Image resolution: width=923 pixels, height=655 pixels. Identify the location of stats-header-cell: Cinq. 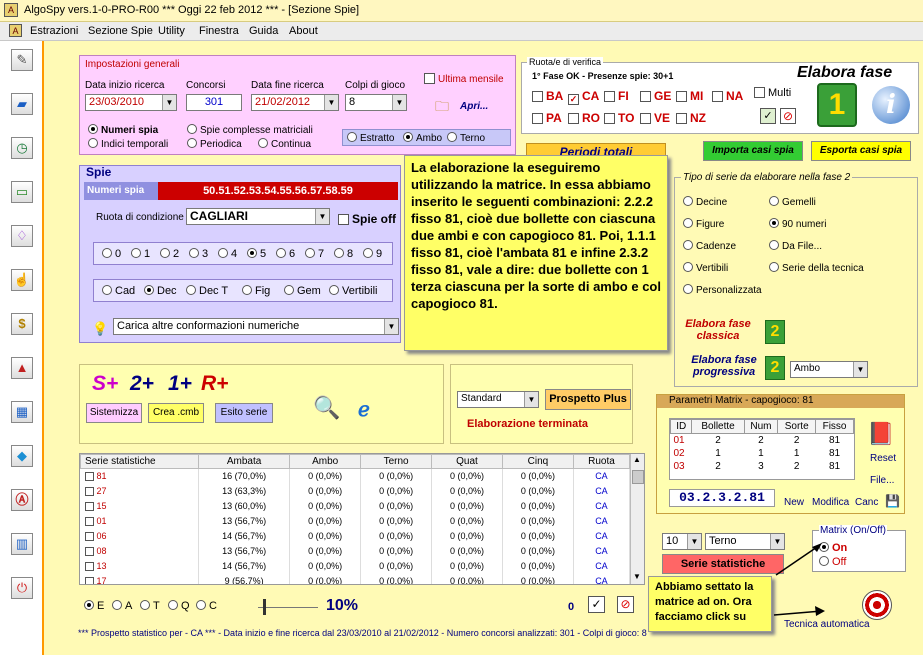
(537, 461).